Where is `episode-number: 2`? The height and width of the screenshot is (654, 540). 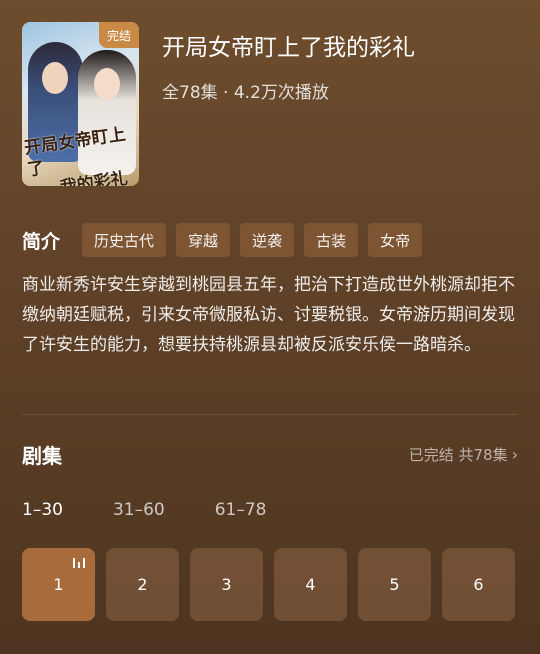
episode-number: 2 is located at coordinates (142, 584).